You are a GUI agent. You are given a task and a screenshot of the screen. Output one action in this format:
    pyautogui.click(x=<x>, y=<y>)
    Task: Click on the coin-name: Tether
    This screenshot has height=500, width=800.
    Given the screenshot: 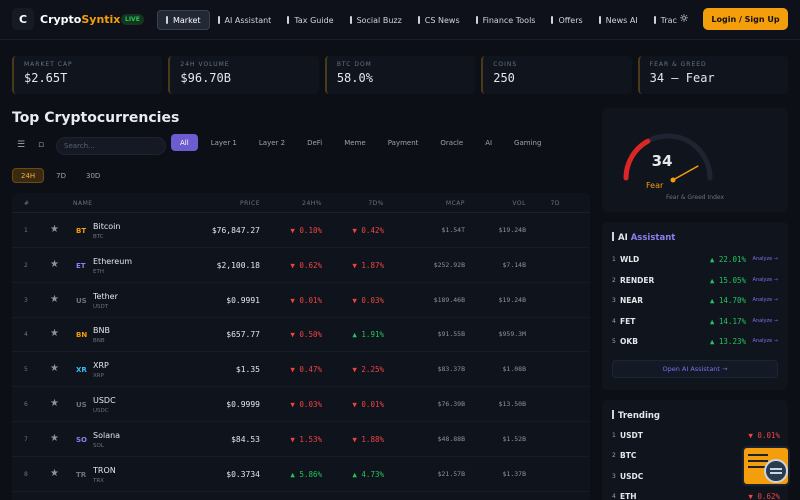 What is the action you would take?
    pyautogui.click(x=105, y=296)
    